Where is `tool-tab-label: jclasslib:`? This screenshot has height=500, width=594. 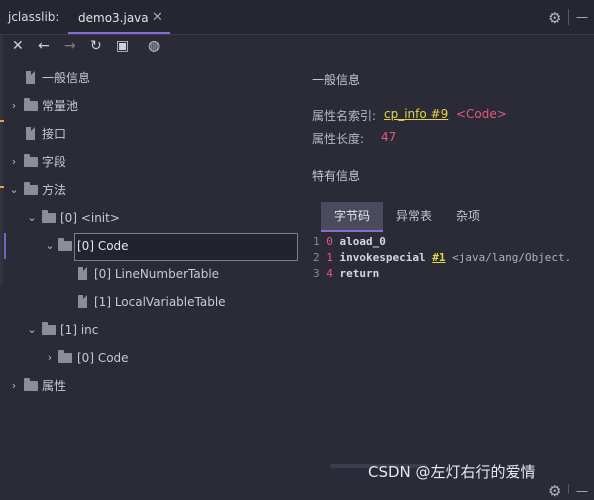 tool-tab-label: jclasslib: is located at coordinates (33, 17).